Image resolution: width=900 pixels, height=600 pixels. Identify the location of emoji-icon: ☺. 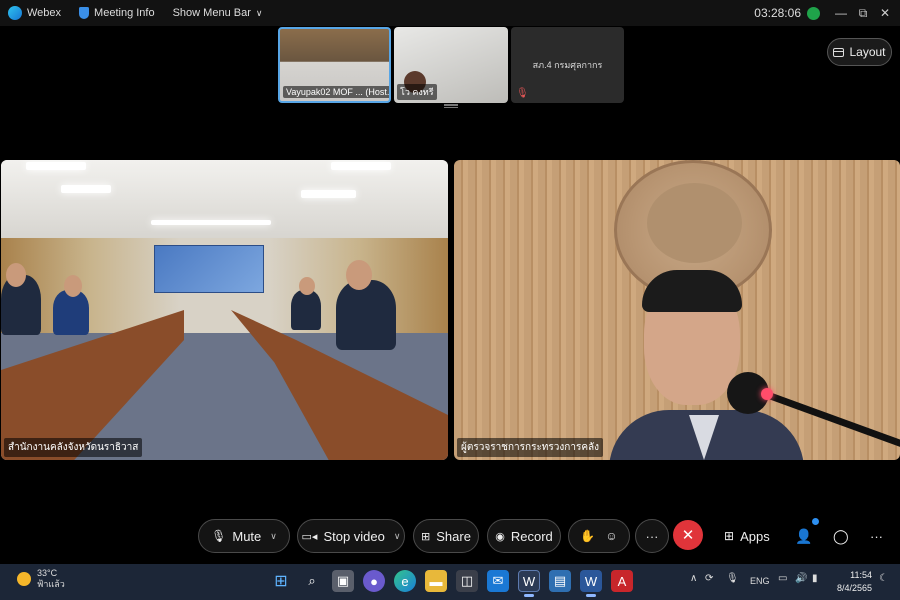
(611, 536).